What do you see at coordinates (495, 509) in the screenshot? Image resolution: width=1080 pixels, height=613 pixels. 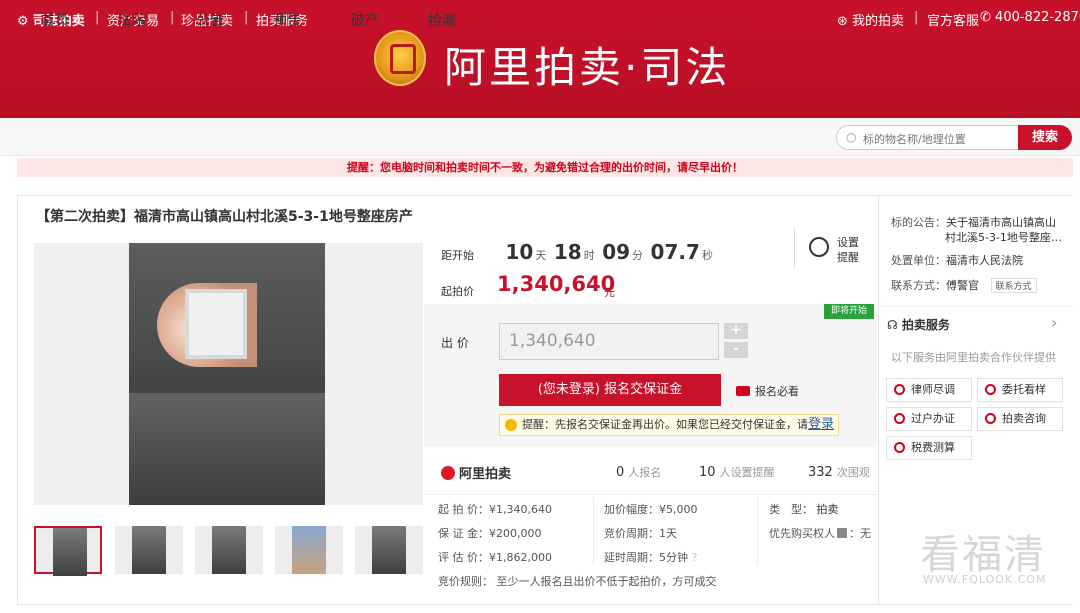 I see `info-start-price: 起 拍 价：¥1,340,640` at bounding box center [495, 509].